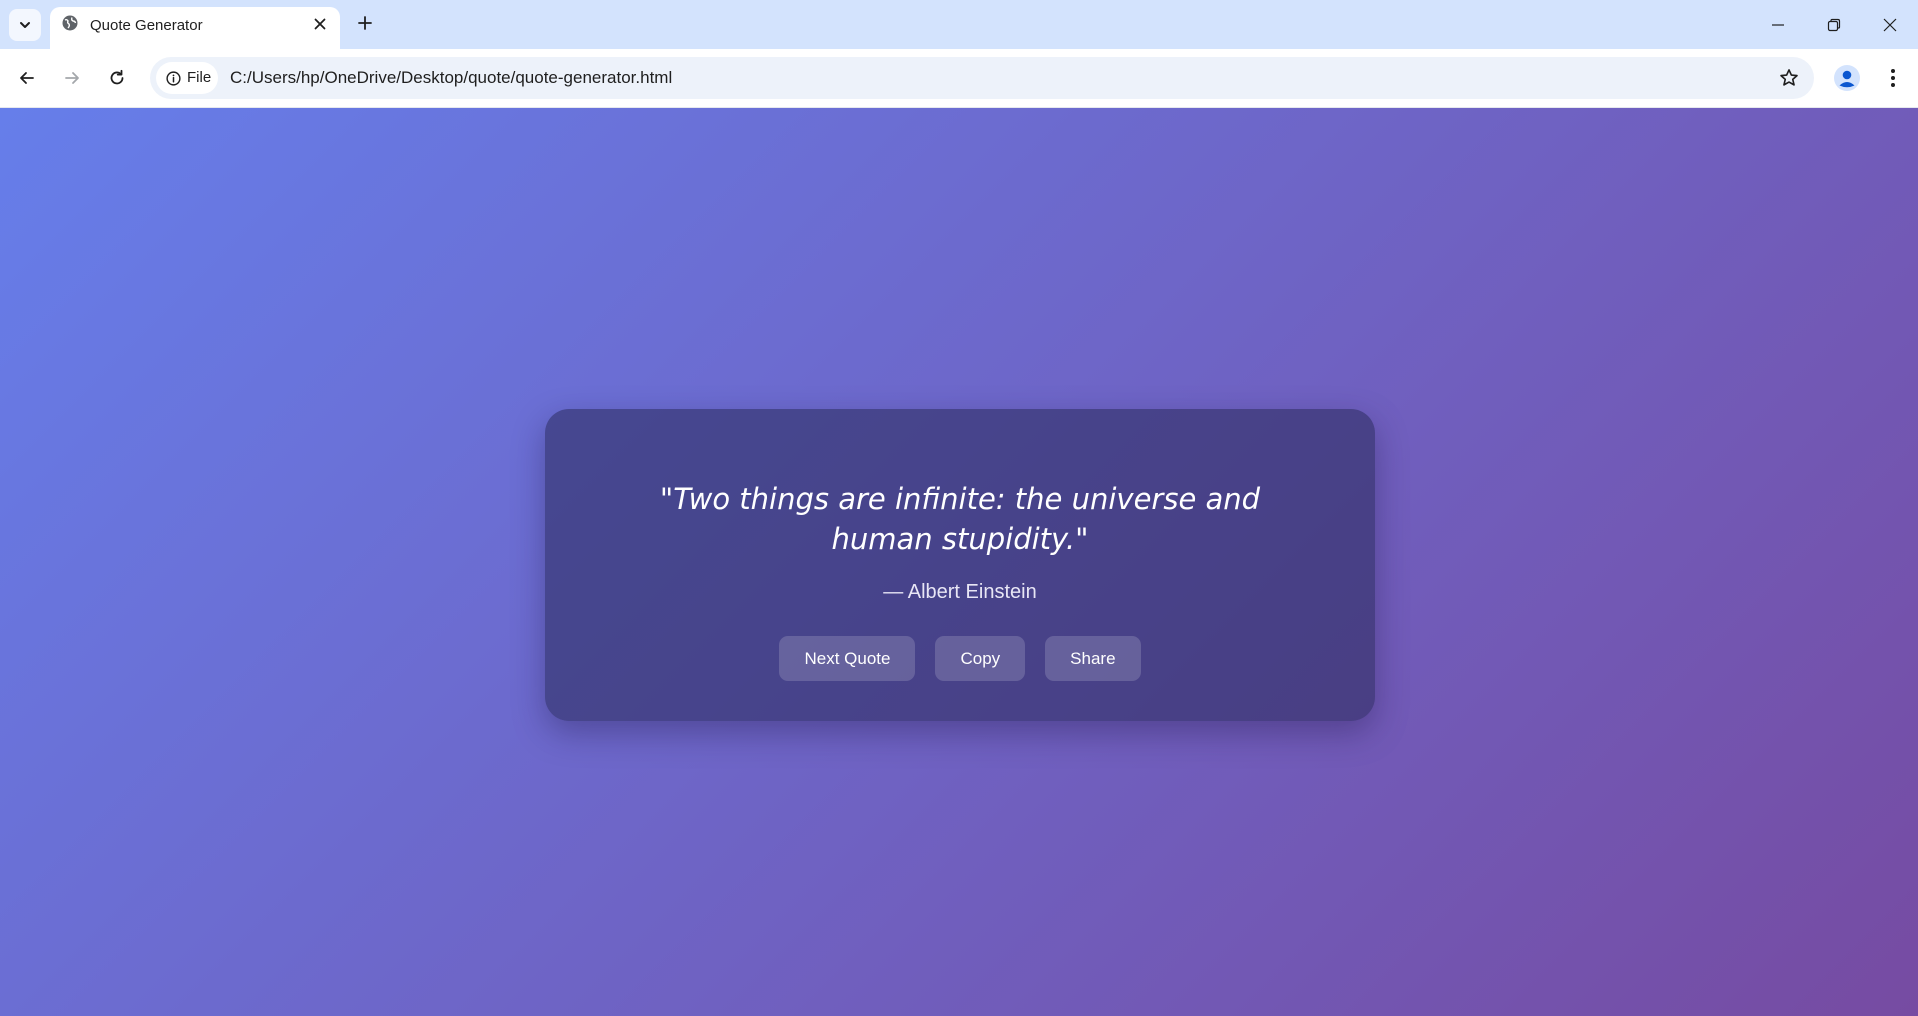  I want to click on restore-icon, so click(1834, 24).